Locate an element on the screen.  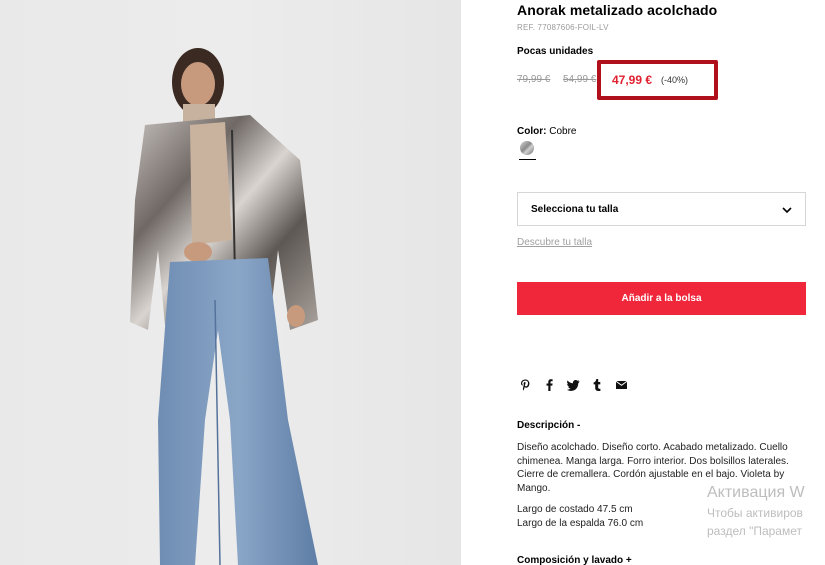
current-price: 47,99 € is located at coordinates (632, 80).